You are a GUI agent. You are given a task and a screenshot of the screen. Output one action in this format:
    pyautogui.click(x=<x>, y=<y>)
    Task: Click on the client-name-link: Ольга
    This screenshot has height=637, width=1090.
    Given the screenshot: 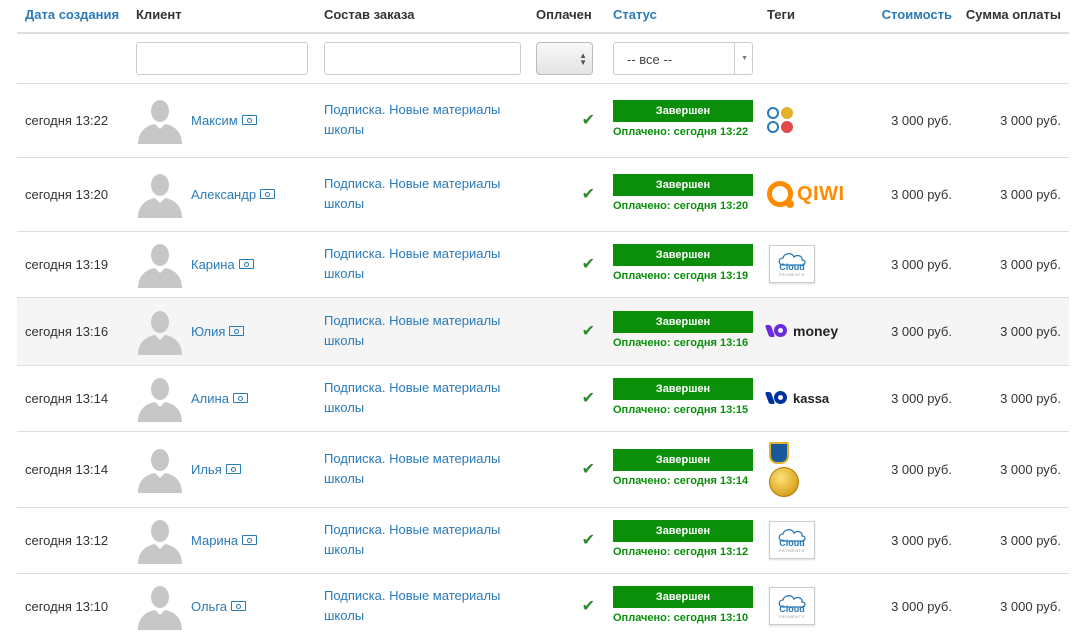 What is the action you would take?
    pyautogui.click(x=209, y=606)
    